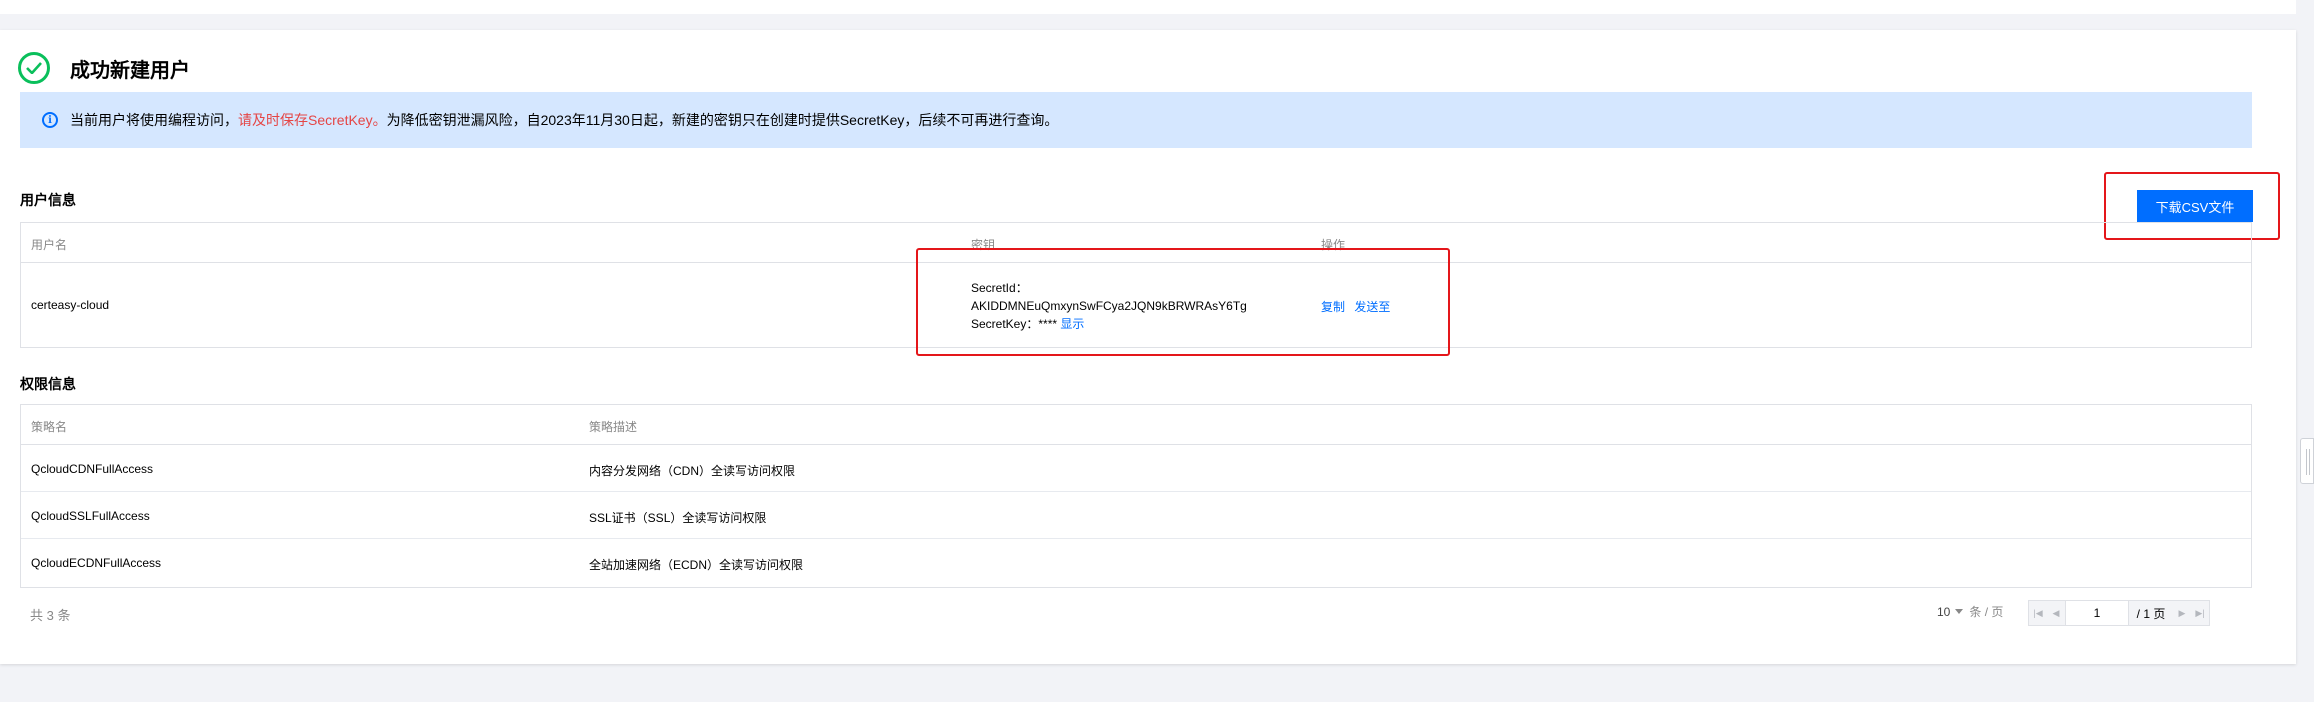 The height and width of the screenshot is (702, 2314). Describe the element at coordinates (49, 427) in the screenshot. I see `column-policy-name: 策略名` at that location.